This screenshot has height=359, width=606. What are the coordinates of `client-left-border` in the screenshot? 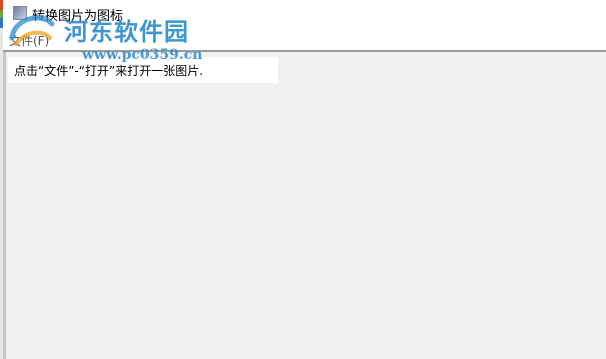 It's located at (4, 205).